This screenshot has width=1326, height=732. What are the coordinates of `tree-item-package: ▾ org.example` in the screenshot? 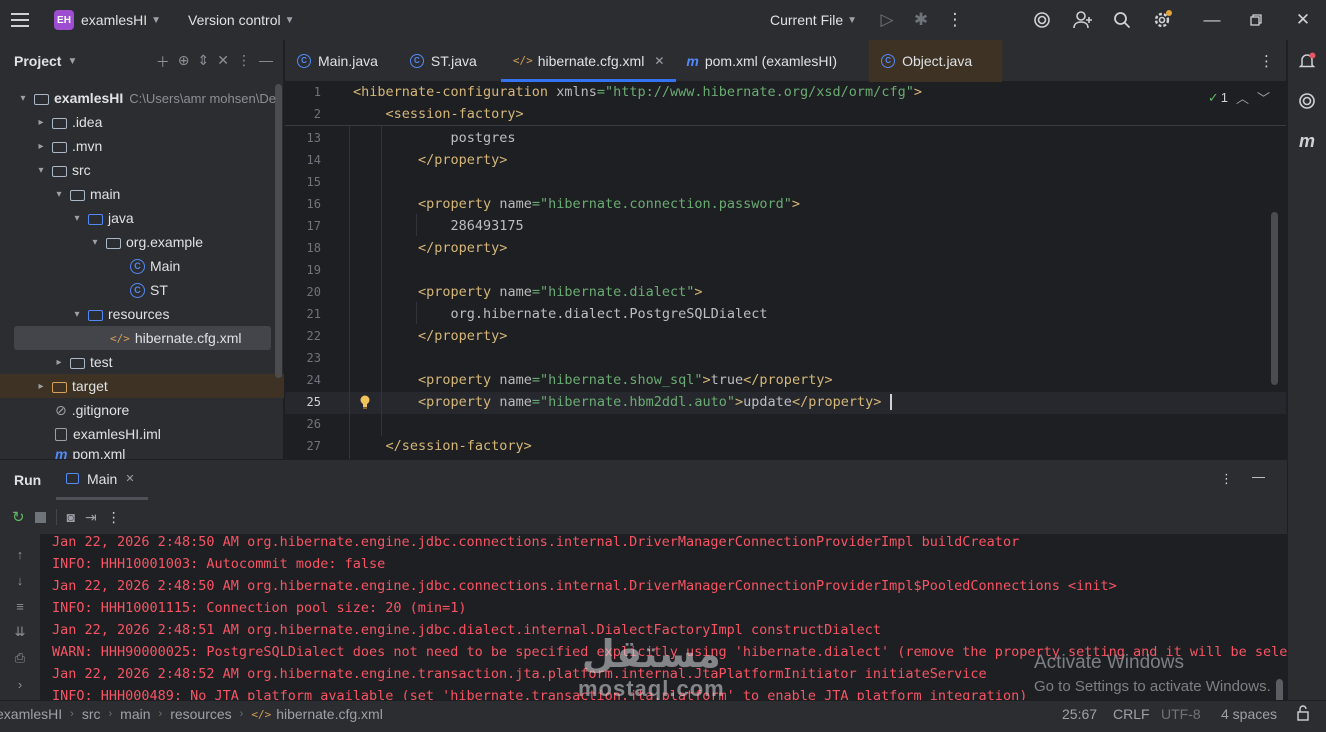 It's located at (145, 242).